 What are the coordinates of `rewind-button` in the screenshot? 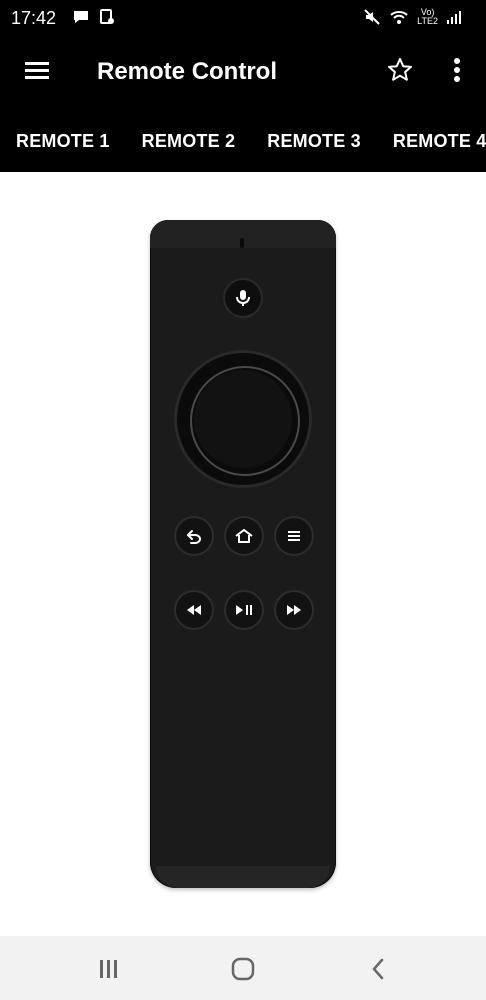 It's located at (194, 610).